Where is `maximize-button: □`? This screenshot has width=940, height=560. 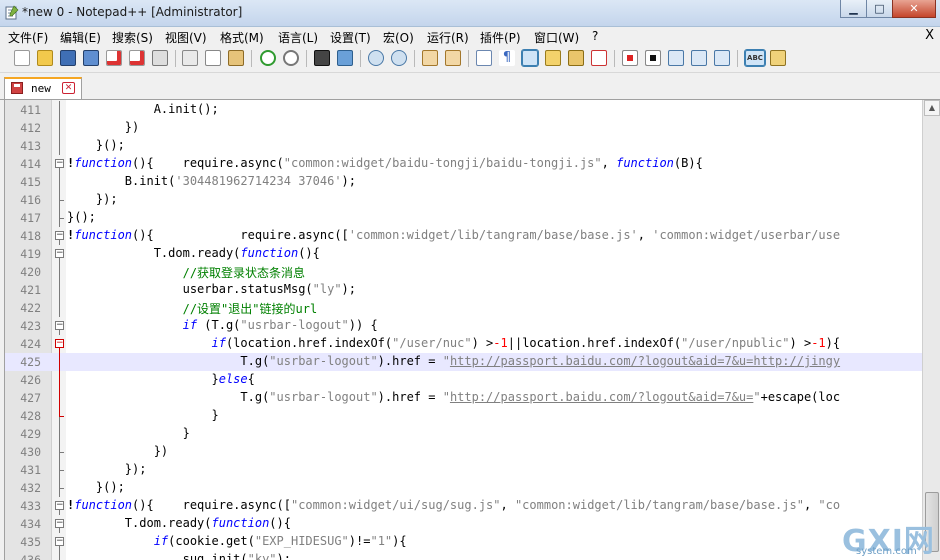 maximize-button: □ is located at coordinates (879, 9).